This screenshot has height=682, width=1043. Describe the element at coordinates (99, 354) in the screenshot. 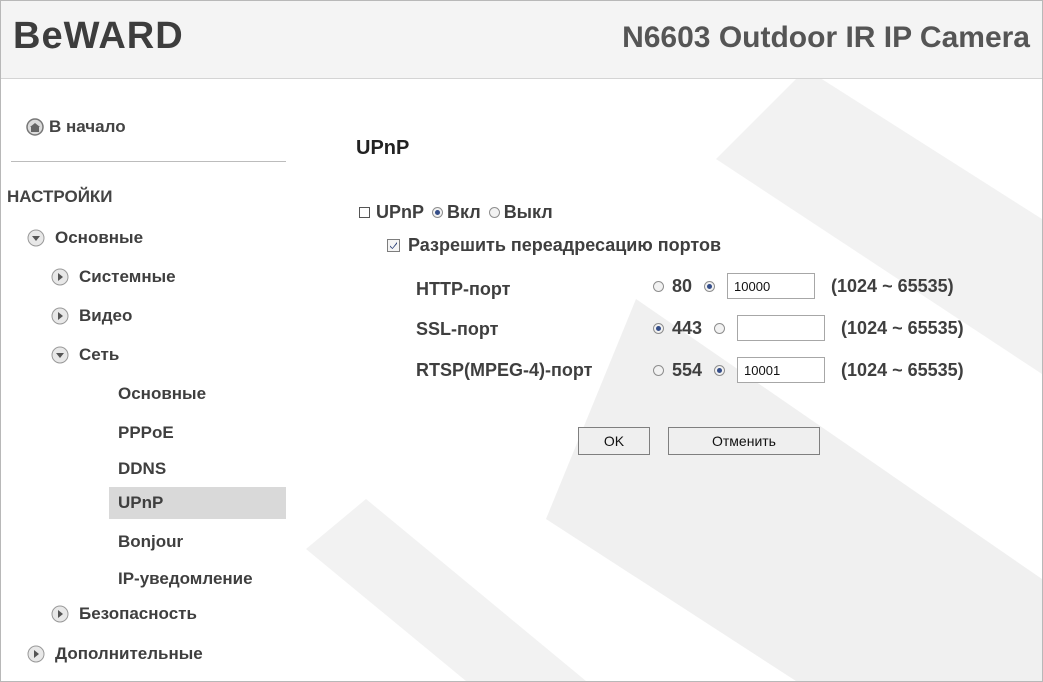

I see `sidebar-item-label: Сеть` at that location.